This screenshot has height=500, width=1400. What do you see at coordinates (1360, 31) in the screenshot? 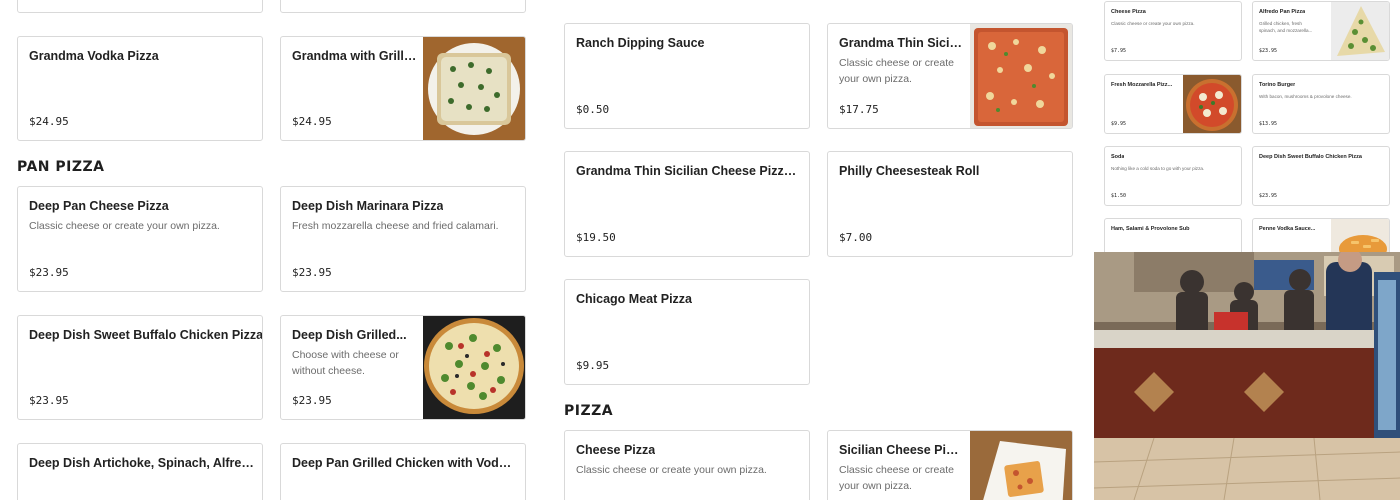
I see `alfredo-pan-pizza-photo` at bounding box center [1360, 31].